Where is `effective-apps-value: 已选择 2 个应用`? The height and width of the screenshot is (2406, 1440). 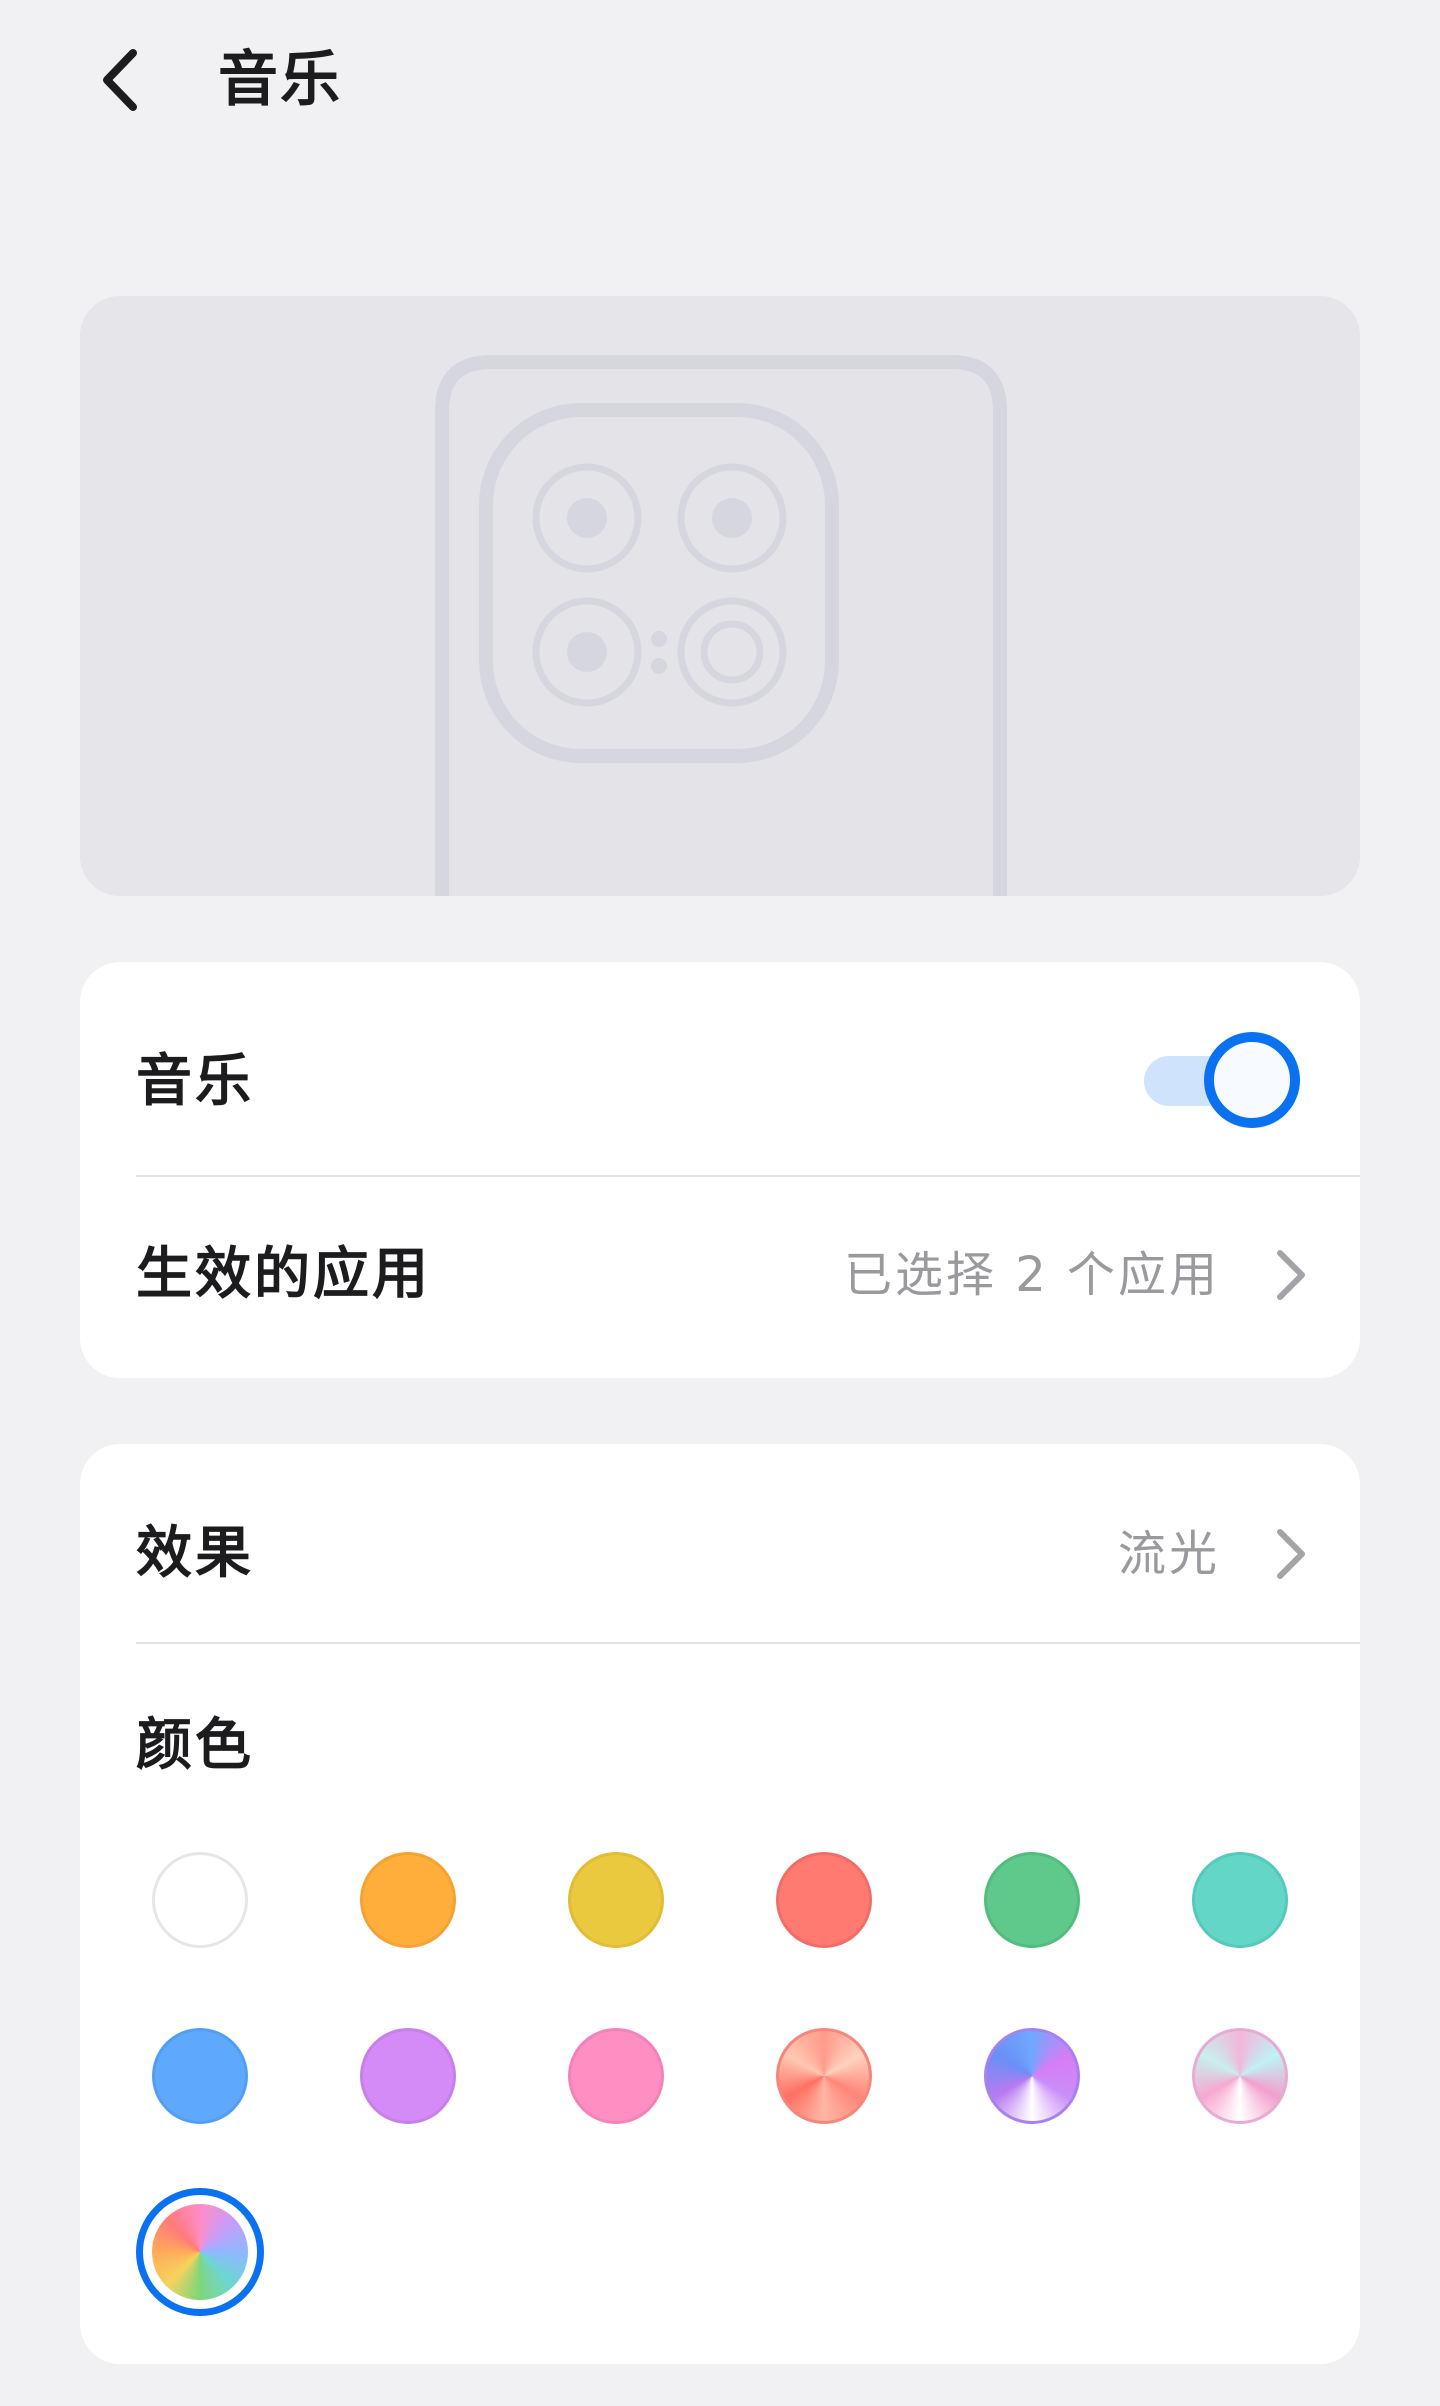 effective-apps-value: 已选择 2 个应用 is located at coordinates (1031, 1275).